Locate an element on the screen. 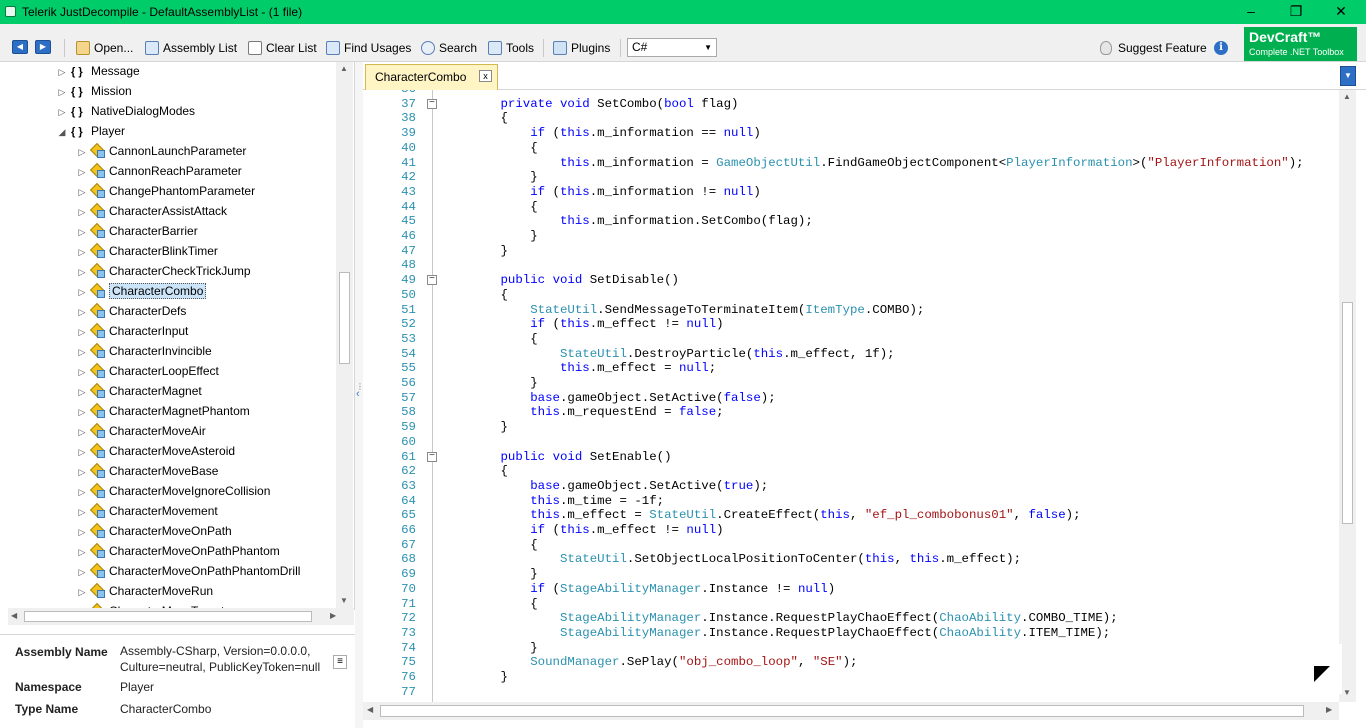 The width and height of the screenshot is (1366, 728). code-line: 55 this.m_effect = null; is located at coordinates (851, 368).